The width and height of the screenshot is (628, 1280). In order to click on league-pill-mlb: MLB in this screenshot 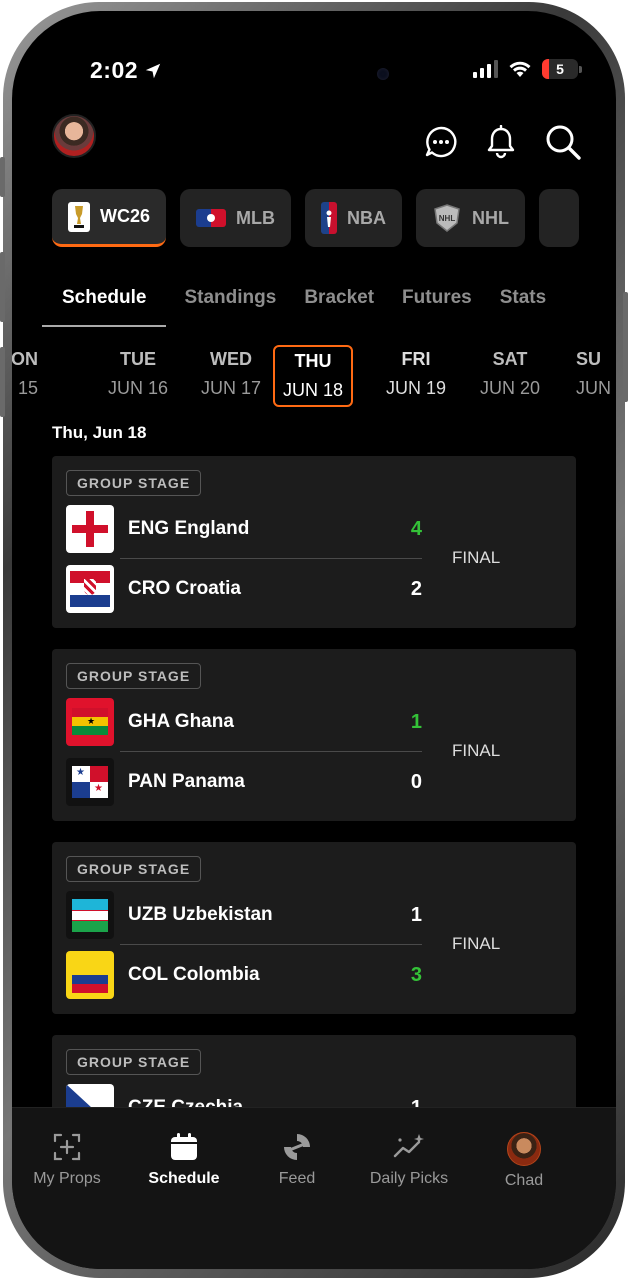, I will do `click(236, 218)`.